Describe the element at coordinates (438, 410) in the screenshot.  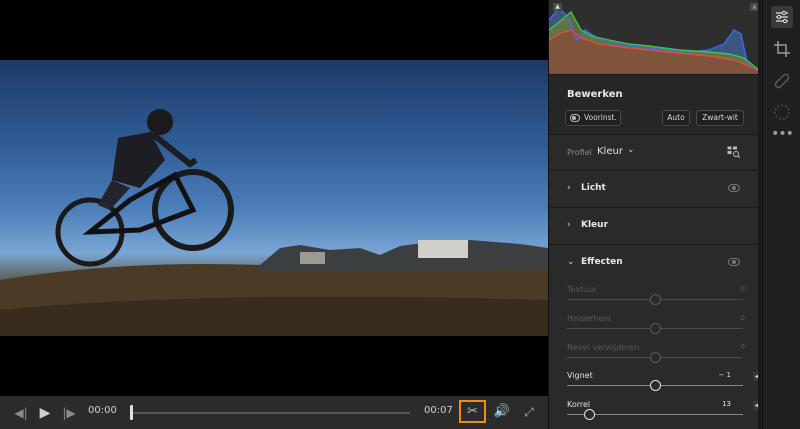
I see `end-time: 00:07` at that location.